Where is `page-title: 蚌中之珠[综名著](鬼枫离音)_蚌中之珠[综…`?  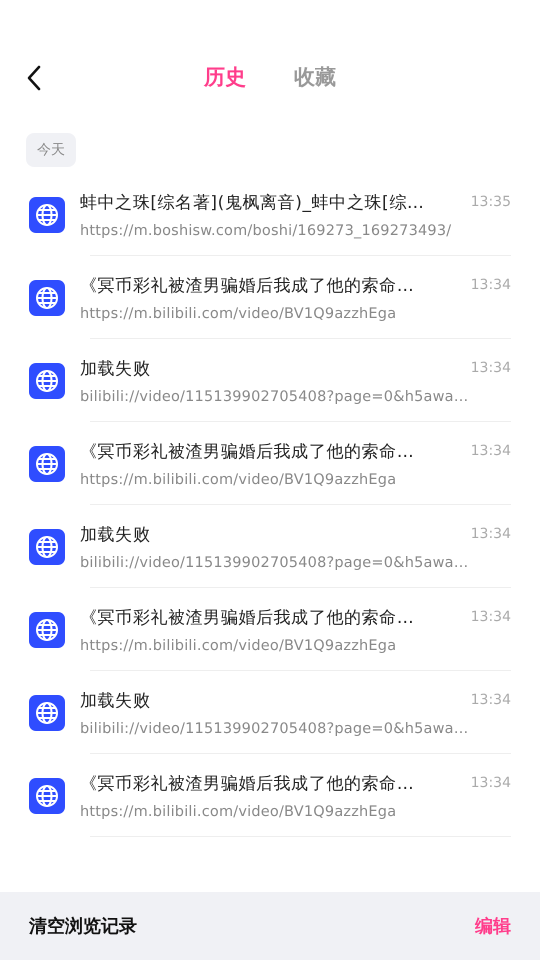
page-title: 蚌中之珠[综名著](鬼枫离音)_蚌中之珠[综… is located at coordinates (252, 203).